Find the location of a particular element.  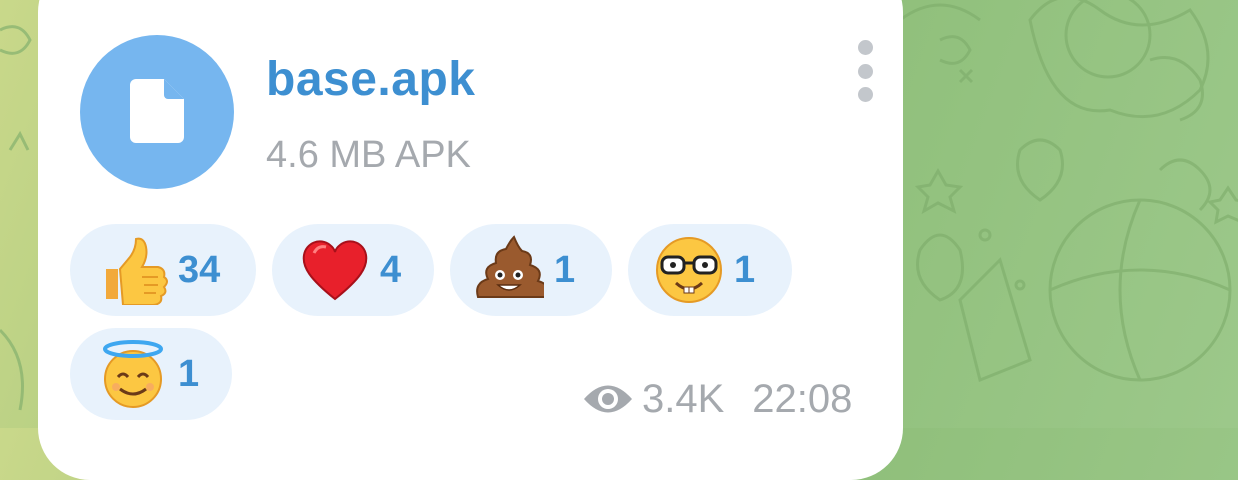

pile-of-poo-icon is located at coordinates (510, 266).